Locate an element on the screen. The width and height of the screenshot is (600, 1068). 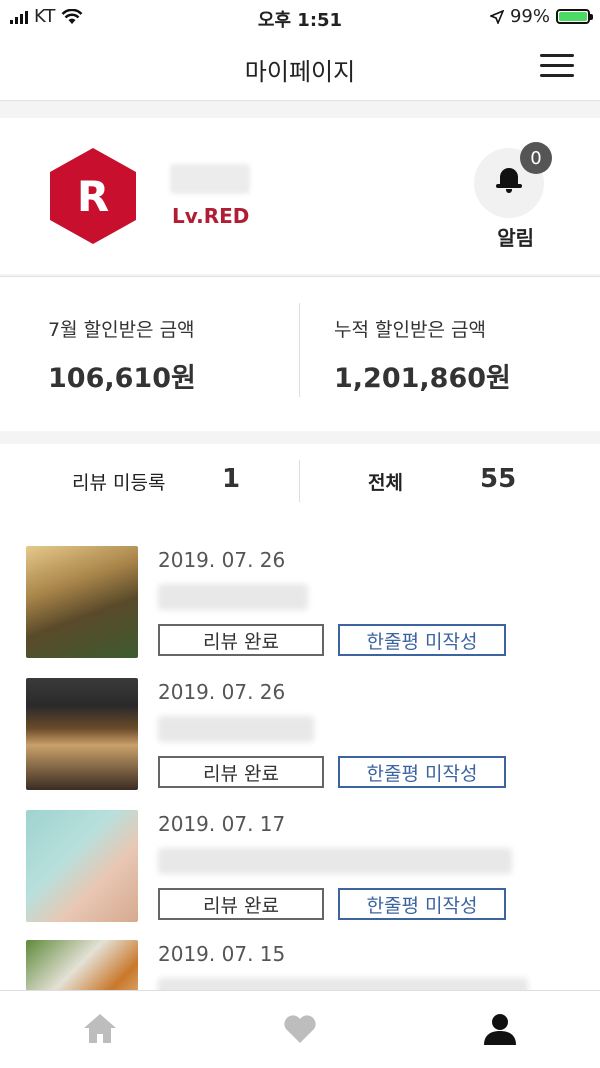
page-header: 마이페이지 is located at coordinates (300, 67).